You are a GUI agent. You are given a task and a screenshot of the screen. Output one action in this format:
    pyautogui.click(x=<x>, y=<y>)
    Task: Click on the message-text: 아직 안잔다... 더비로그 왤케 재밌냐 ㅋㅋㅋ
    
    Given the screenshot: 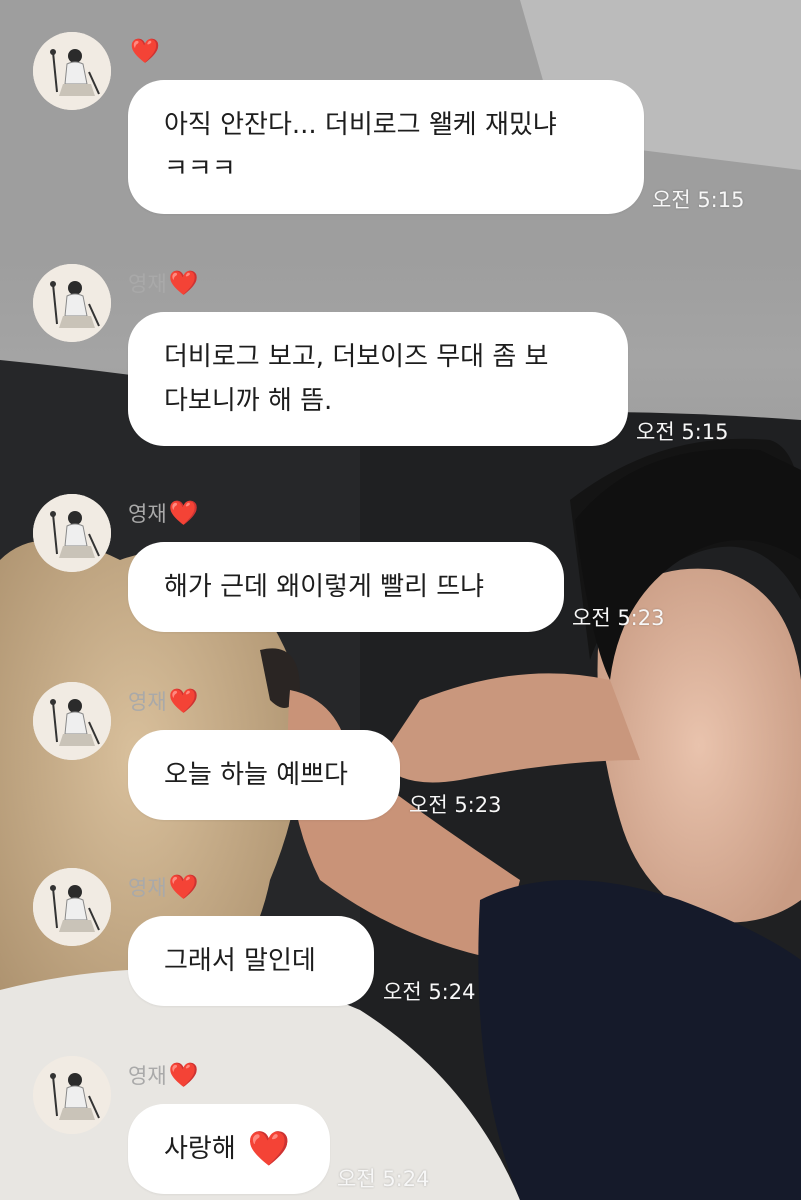 What is the action you would take?
    pyautogui.click(x=360, y=147)
    